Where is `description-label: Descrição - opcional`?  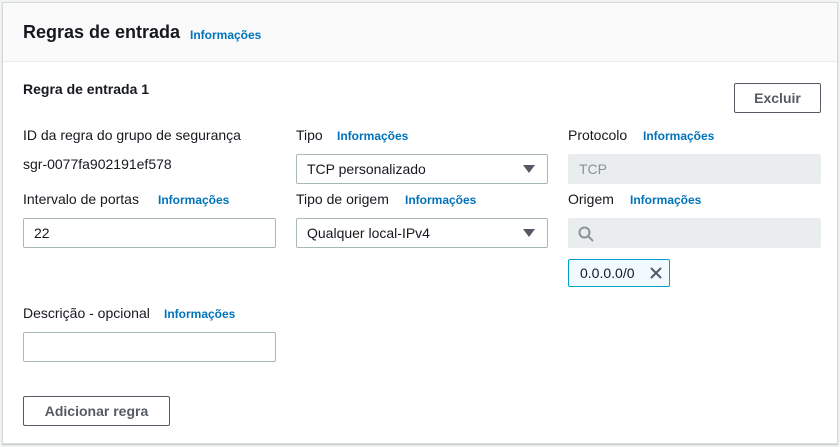 description-label: Descrição - opcional is located at coordinates (86, 313).